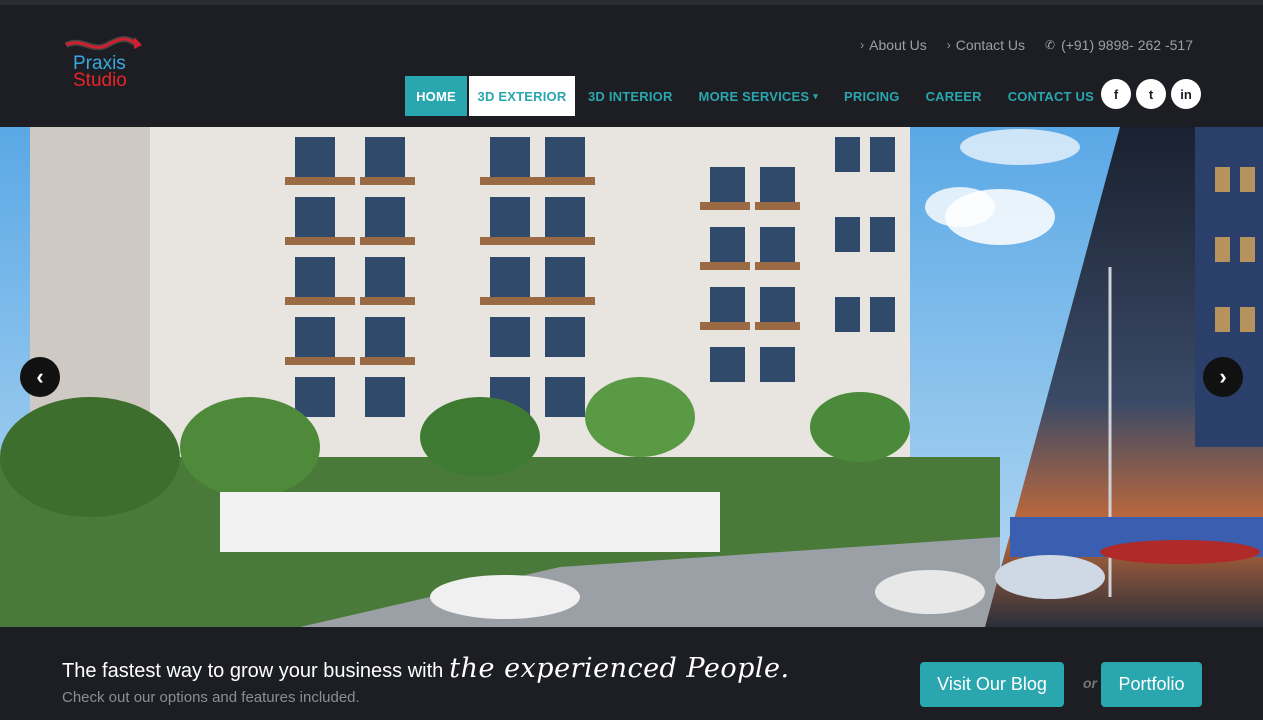  Describe the element at coordinates (954, 96) in the screenshot. I see `nav-career: CAREER` at that location.